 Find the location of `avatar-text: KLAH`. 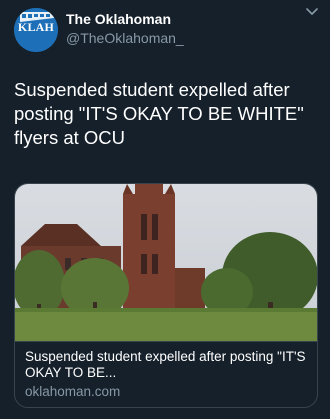

avatar-text: KLAH is located at coordinates (36, 27).